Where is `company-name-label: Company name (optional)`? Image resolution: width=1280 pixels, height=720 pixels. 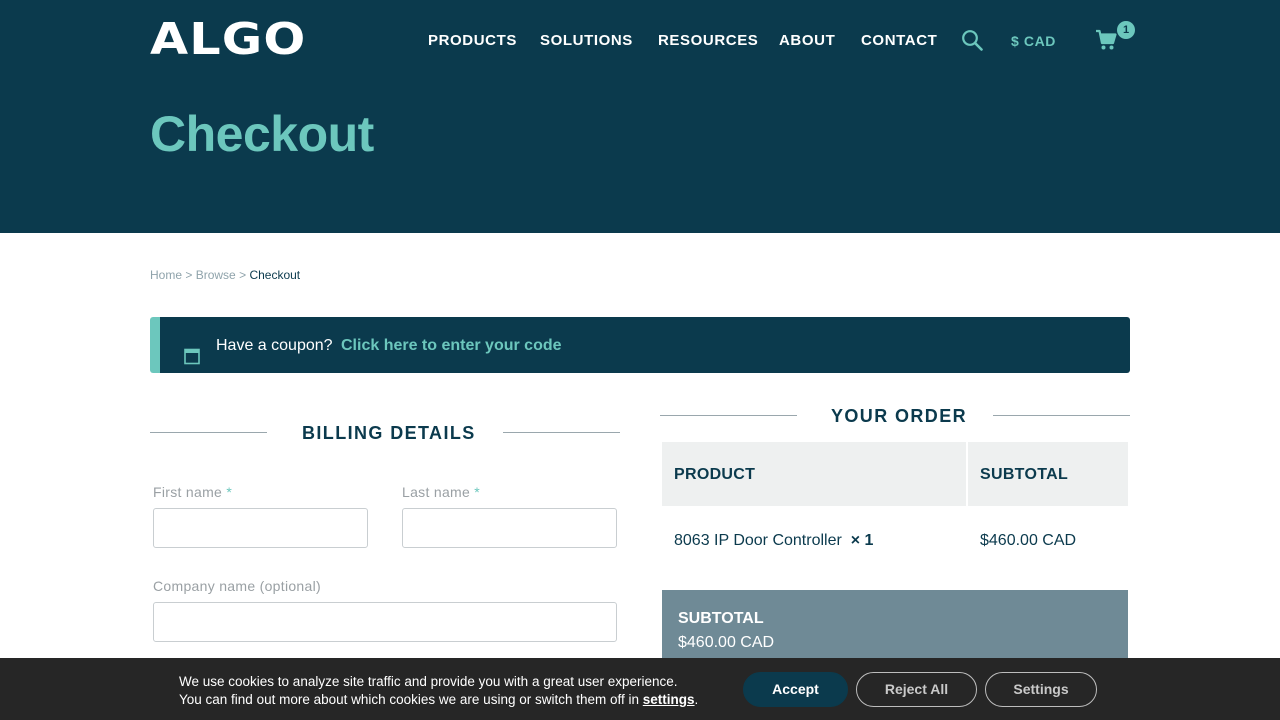
company-name-label: Company name (optional) is located at coordinates (237, 586).